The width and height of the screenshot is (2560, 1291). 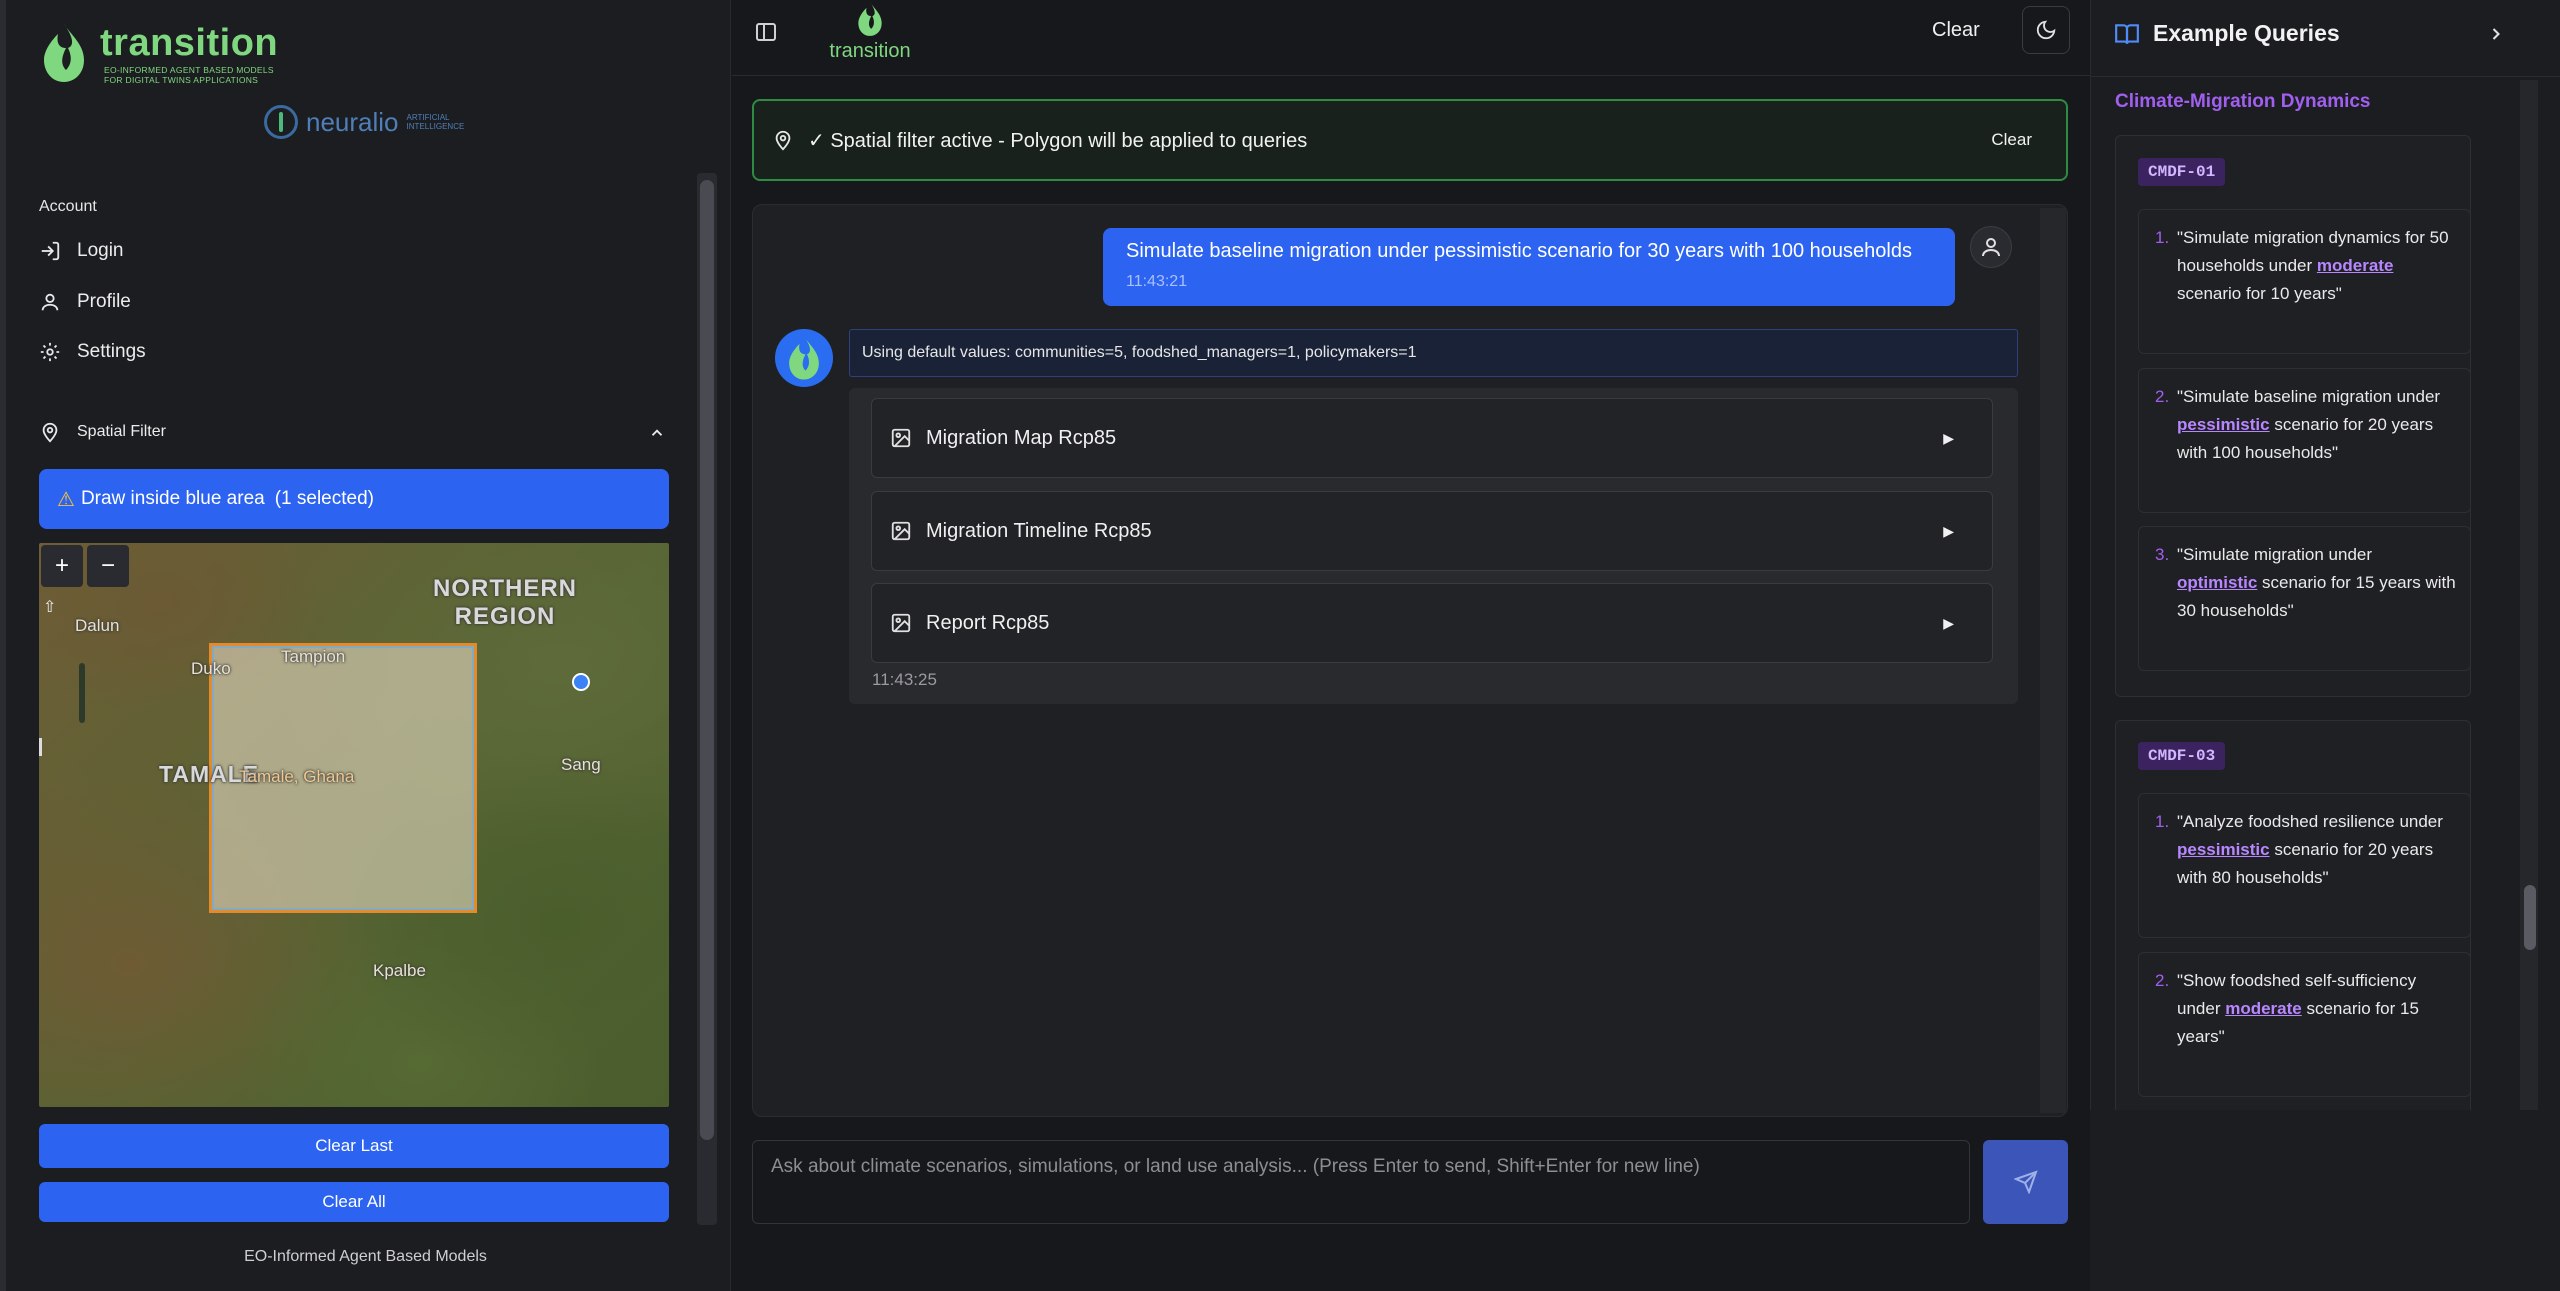 I want to click on map-label-northern-region: NORTHERN REGION, so click(x=505, y=603).